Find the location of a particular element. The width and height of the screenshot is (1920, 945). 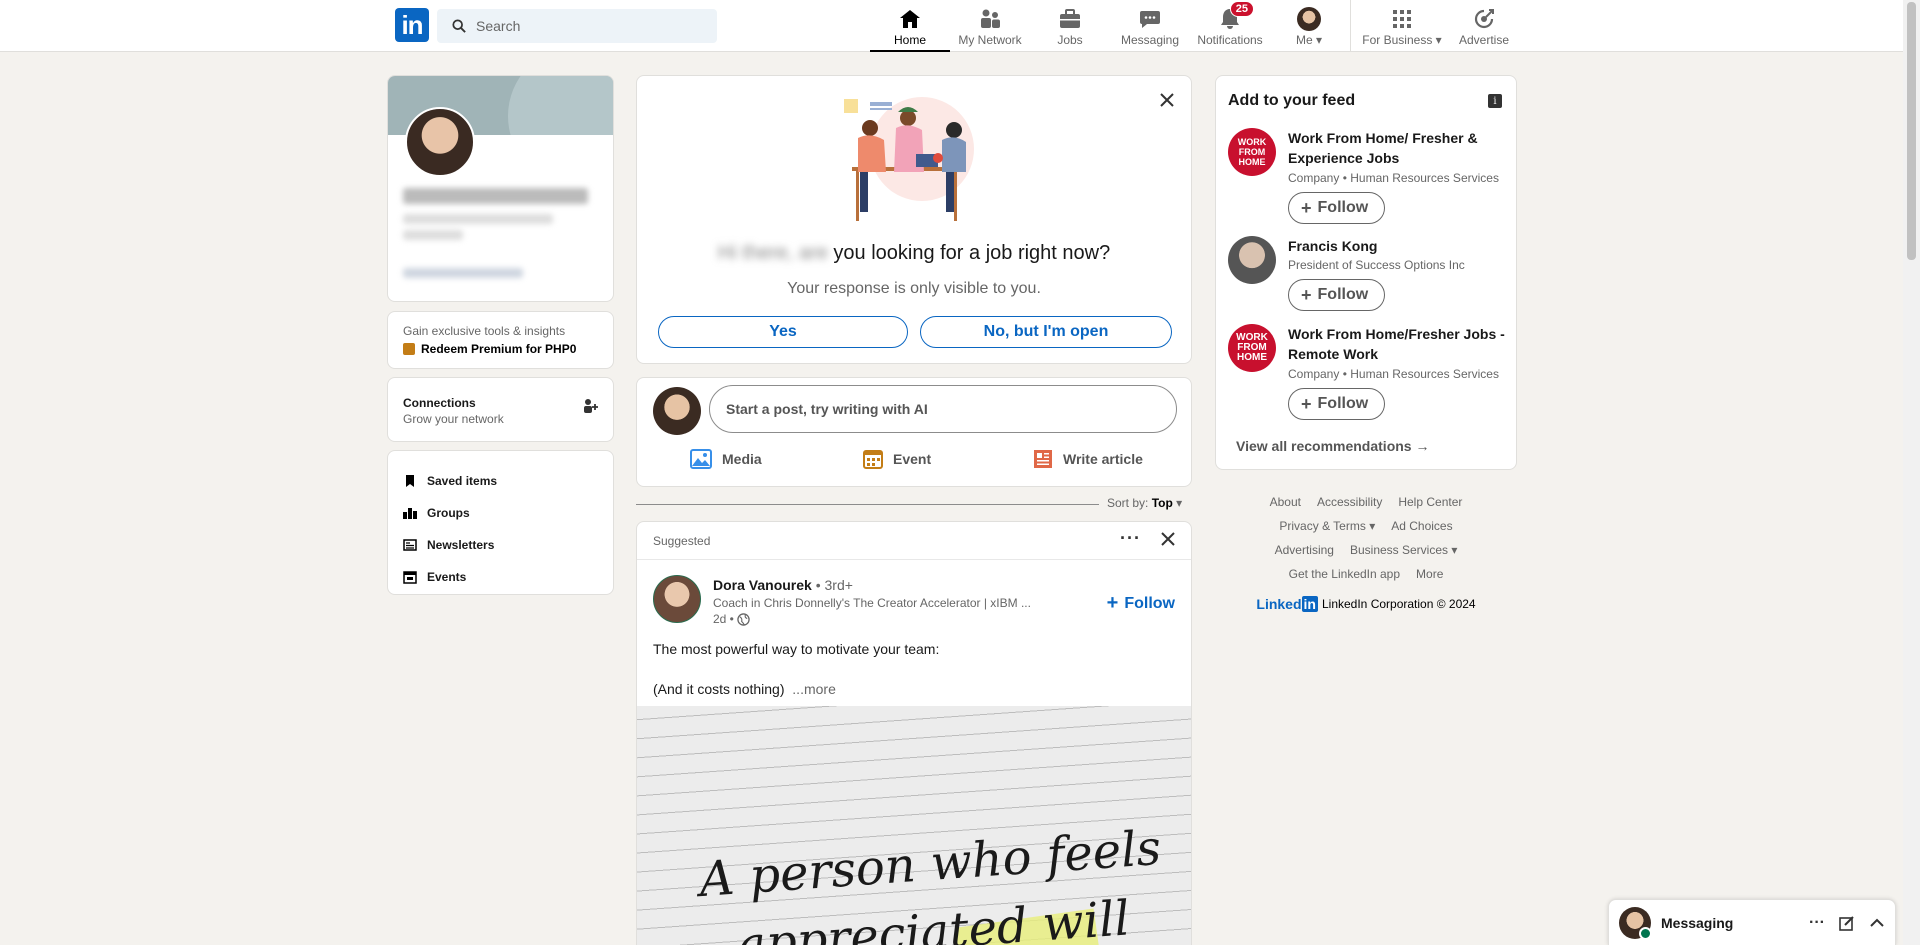

see-more-link: ...more is located at coordinates (814, 689).